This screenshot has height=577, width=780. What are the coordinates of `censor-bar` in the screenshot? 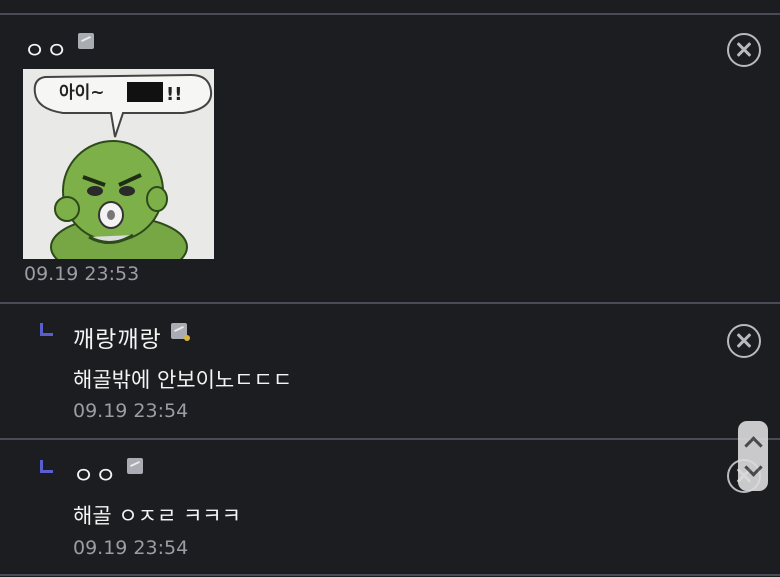 It's located at (145, 92).